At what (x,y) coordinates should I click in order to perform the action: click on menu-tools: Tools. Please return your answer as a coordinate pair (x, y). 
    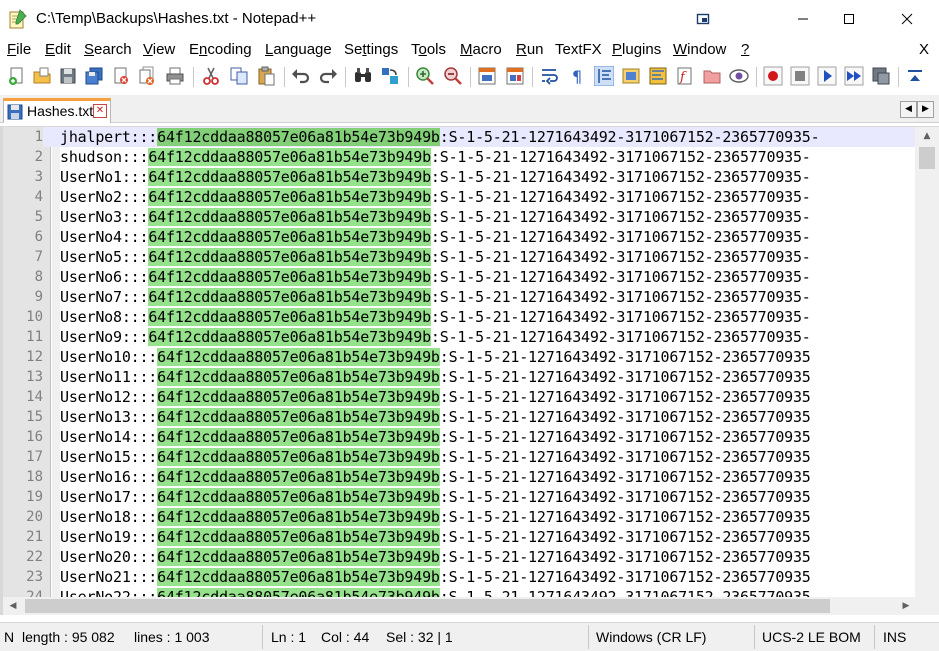
    Looking at the image, I should click on (428, 49).